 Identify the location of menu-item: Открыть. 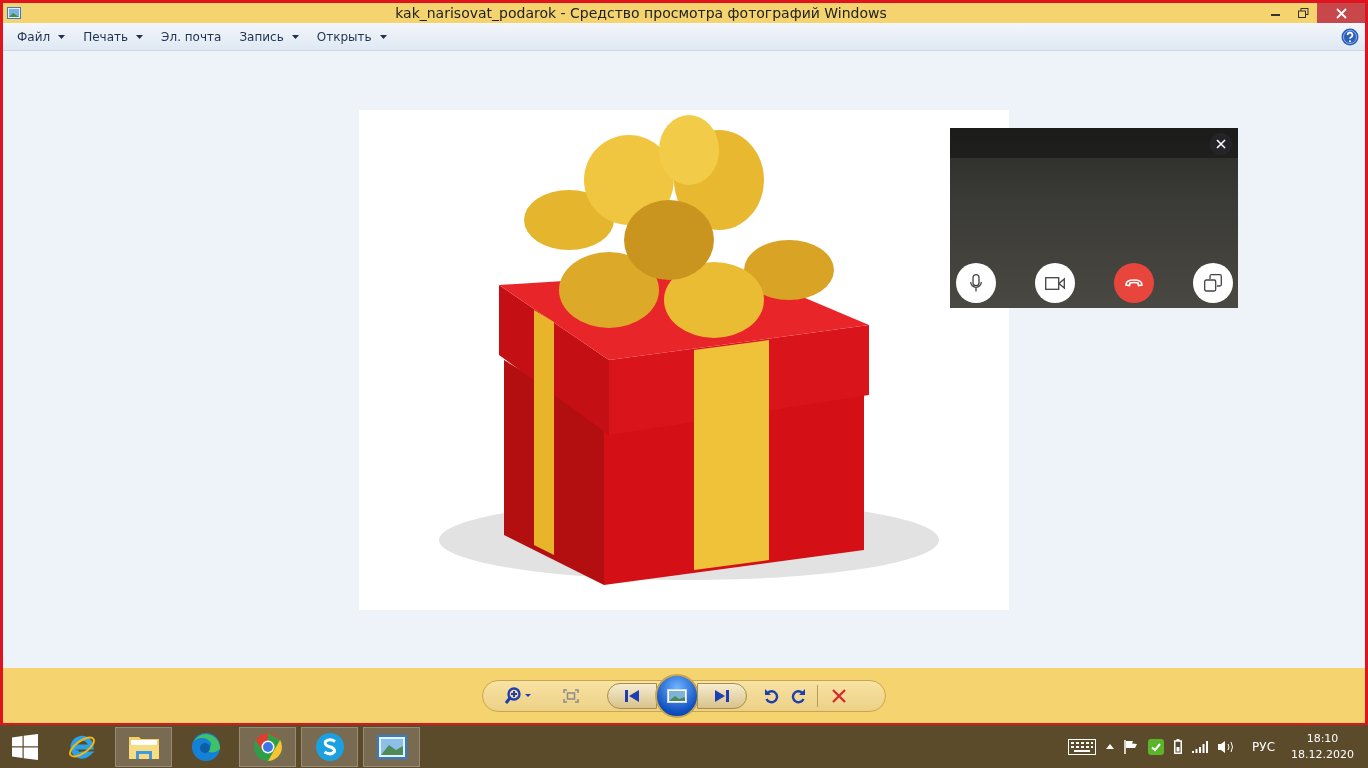
(351, 36).